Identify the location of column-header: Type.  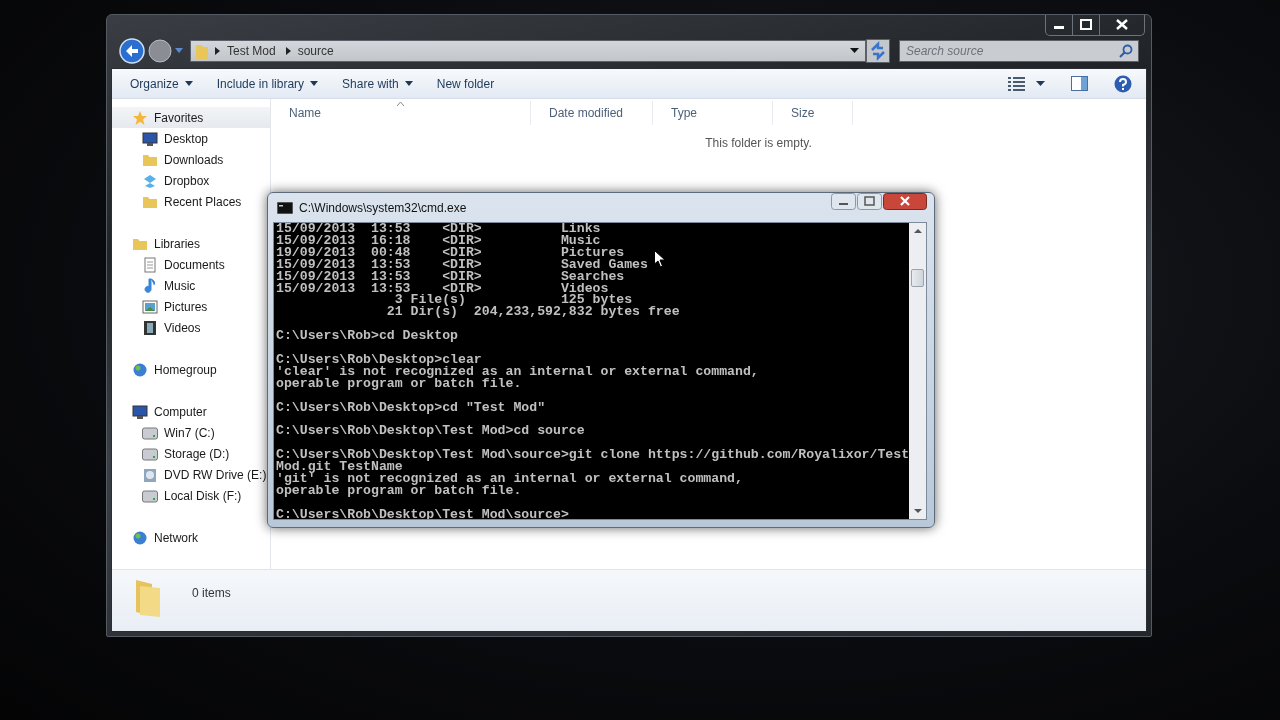
(713, 113).